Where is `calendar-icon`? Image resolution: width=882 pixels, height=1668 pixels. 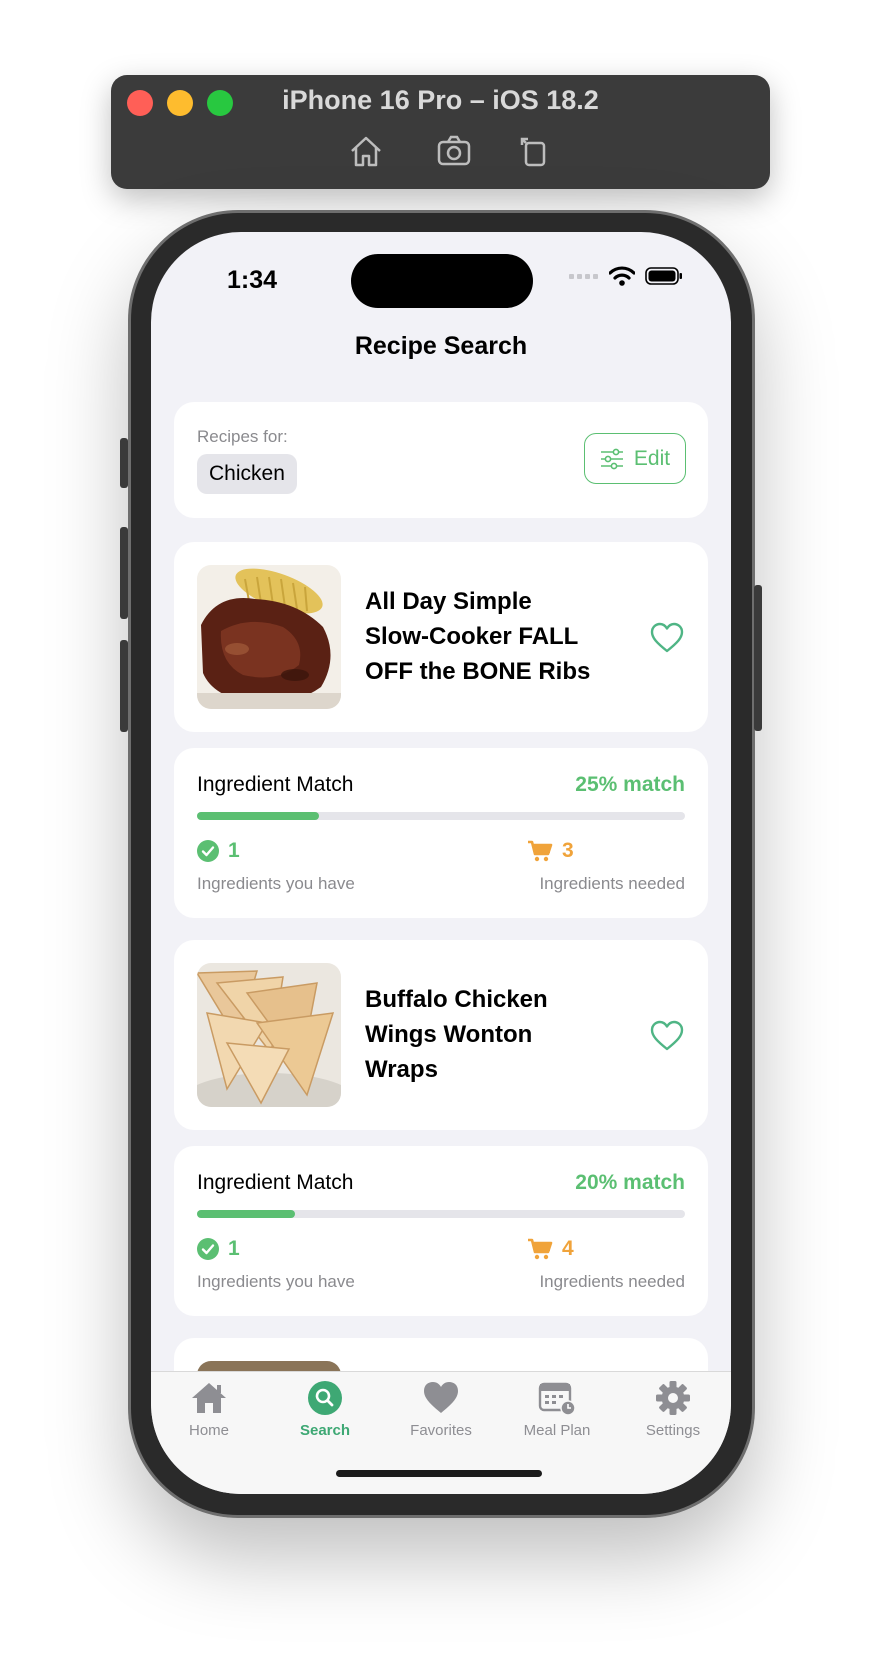 calendar-icon is located at coordinates (557, 1399).